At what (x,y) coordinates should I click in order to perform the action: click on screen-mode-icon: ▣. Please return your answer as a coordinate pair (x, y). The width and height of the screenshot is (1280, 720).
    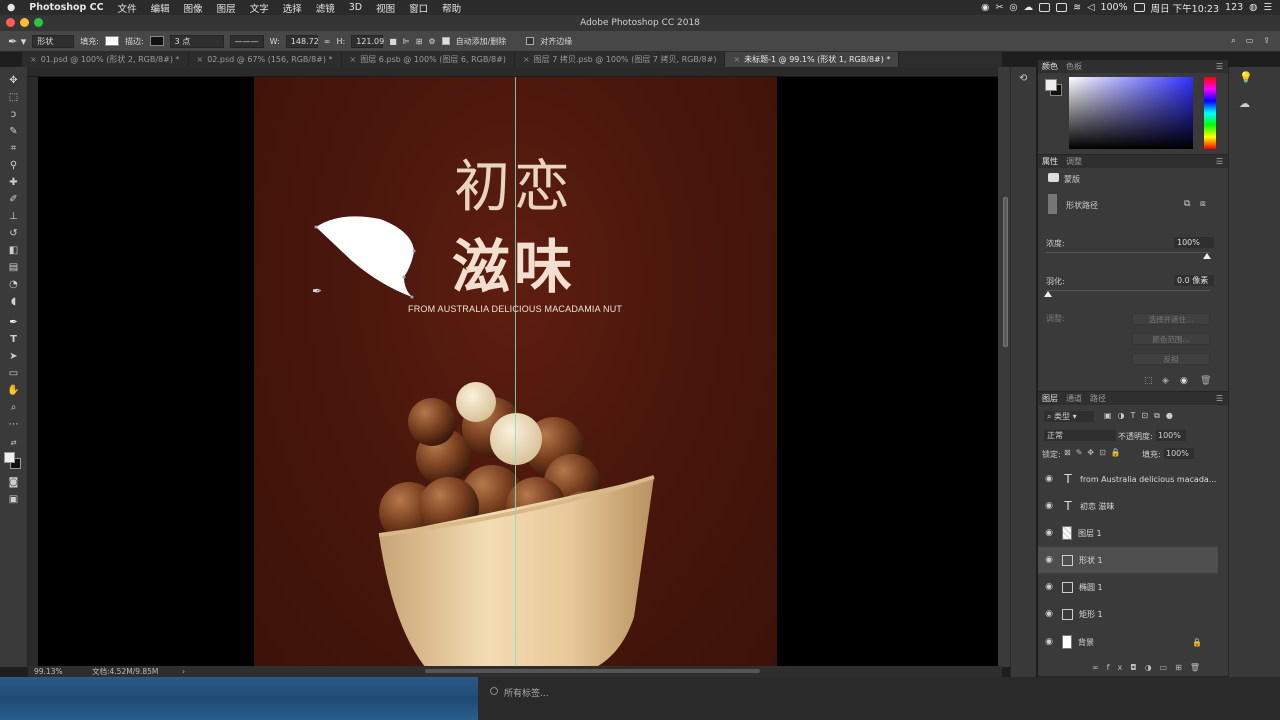
    Looking at the image, I should click on (13, 500).